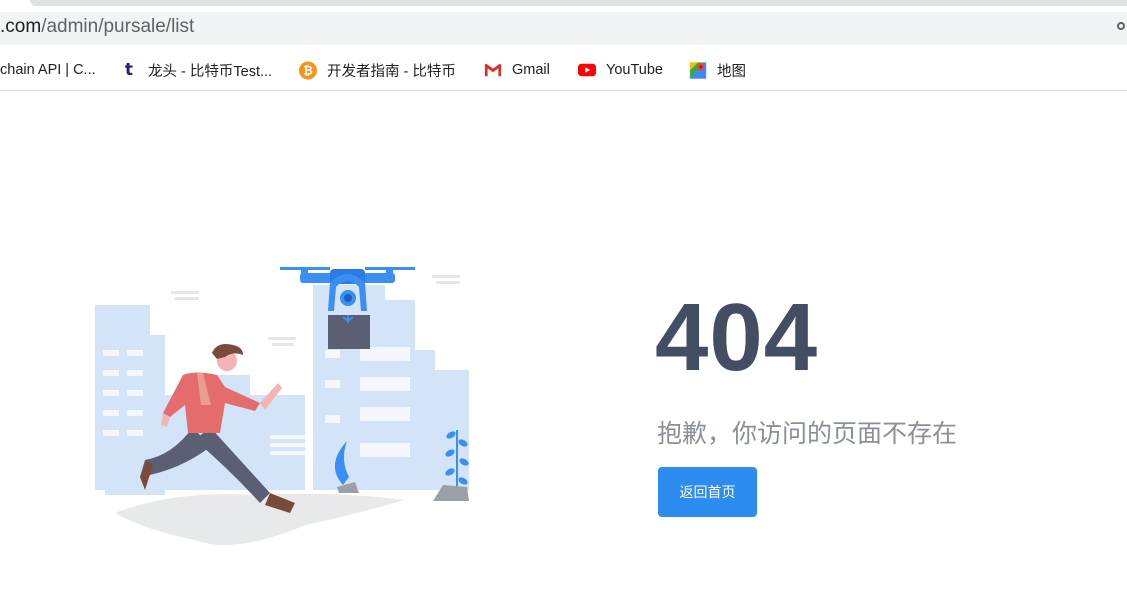 The width and height of the screenshot is (1127, 600). What do you see at coordinates (698, 70) in the screenshot?
I see `maps-icon` at bounding box center [698, 70].